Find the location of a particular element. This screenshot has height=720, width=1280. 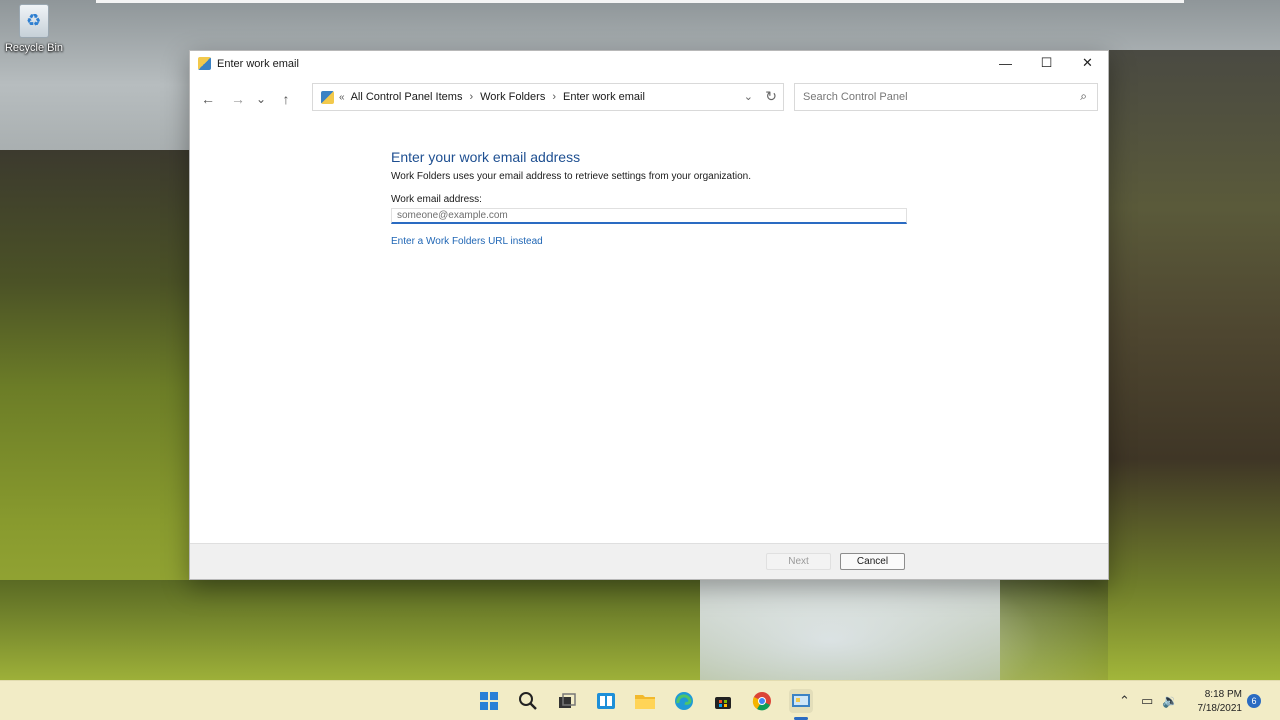

recycle-bin-label: Recycle Bin is located at coordinates (34, 48).